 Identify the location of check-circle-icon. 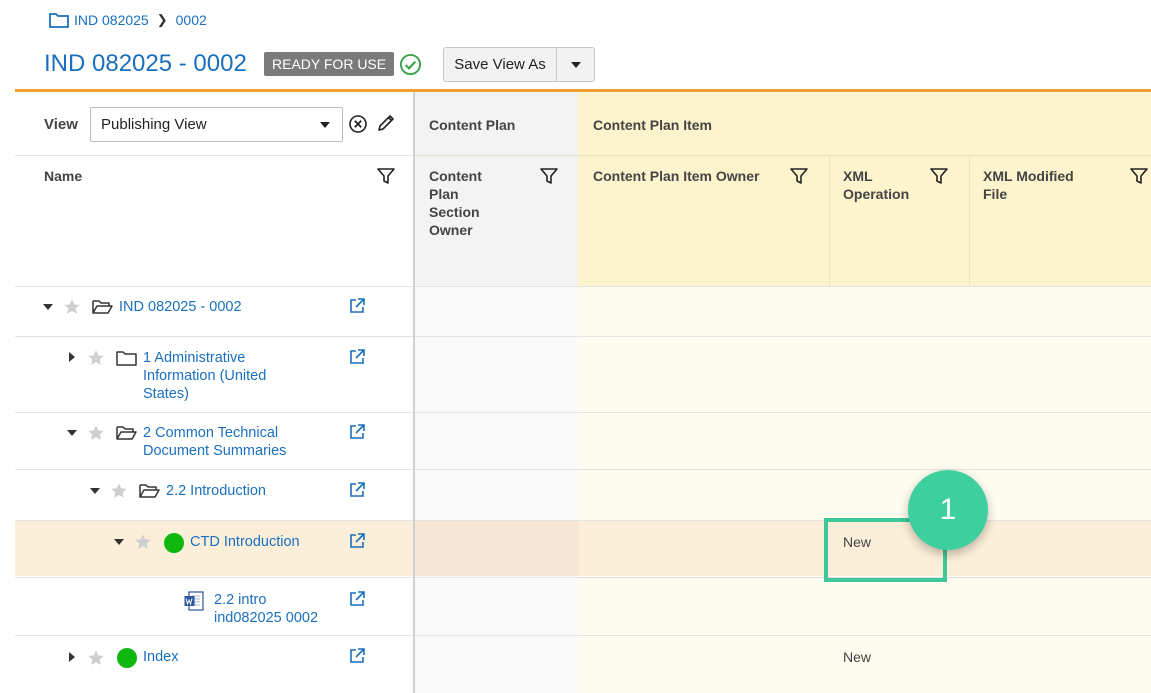
(410, 64).